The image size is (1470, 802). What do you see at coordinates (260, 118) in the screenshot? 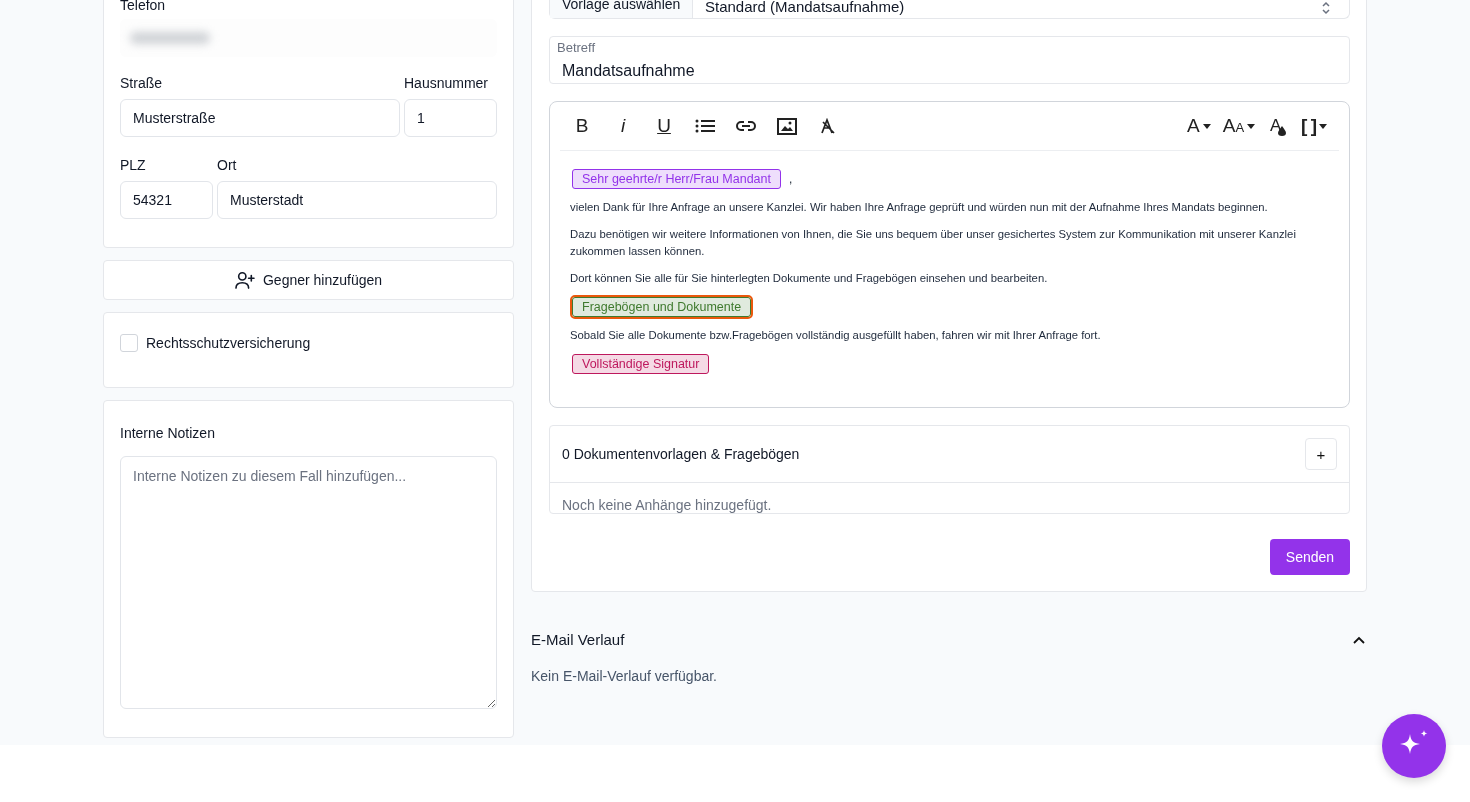
I see `street-field: Musterstraße` at bounding box center [260, 118].